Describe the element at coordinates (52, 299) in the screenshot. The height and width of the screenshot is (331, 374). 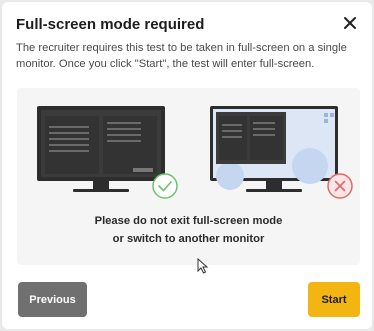
I see `previous-button: Previous` at that location.